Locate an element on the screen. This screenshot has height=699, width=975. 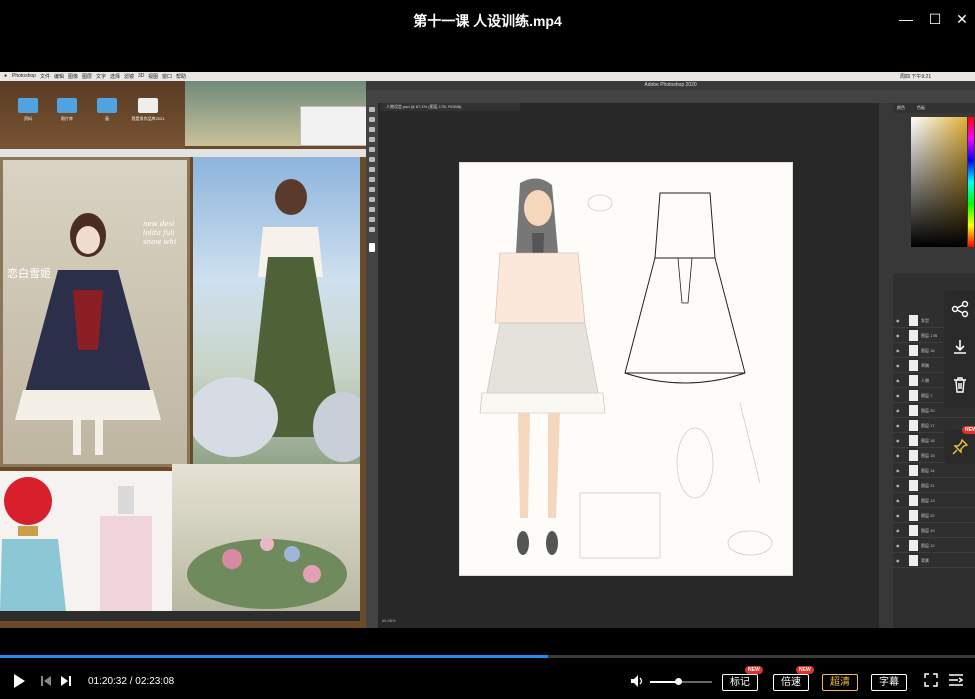
document-tab: 人物设定.psd @ 67.1% (图层 17B, RGB/8) is located at coordinates (450, 107).